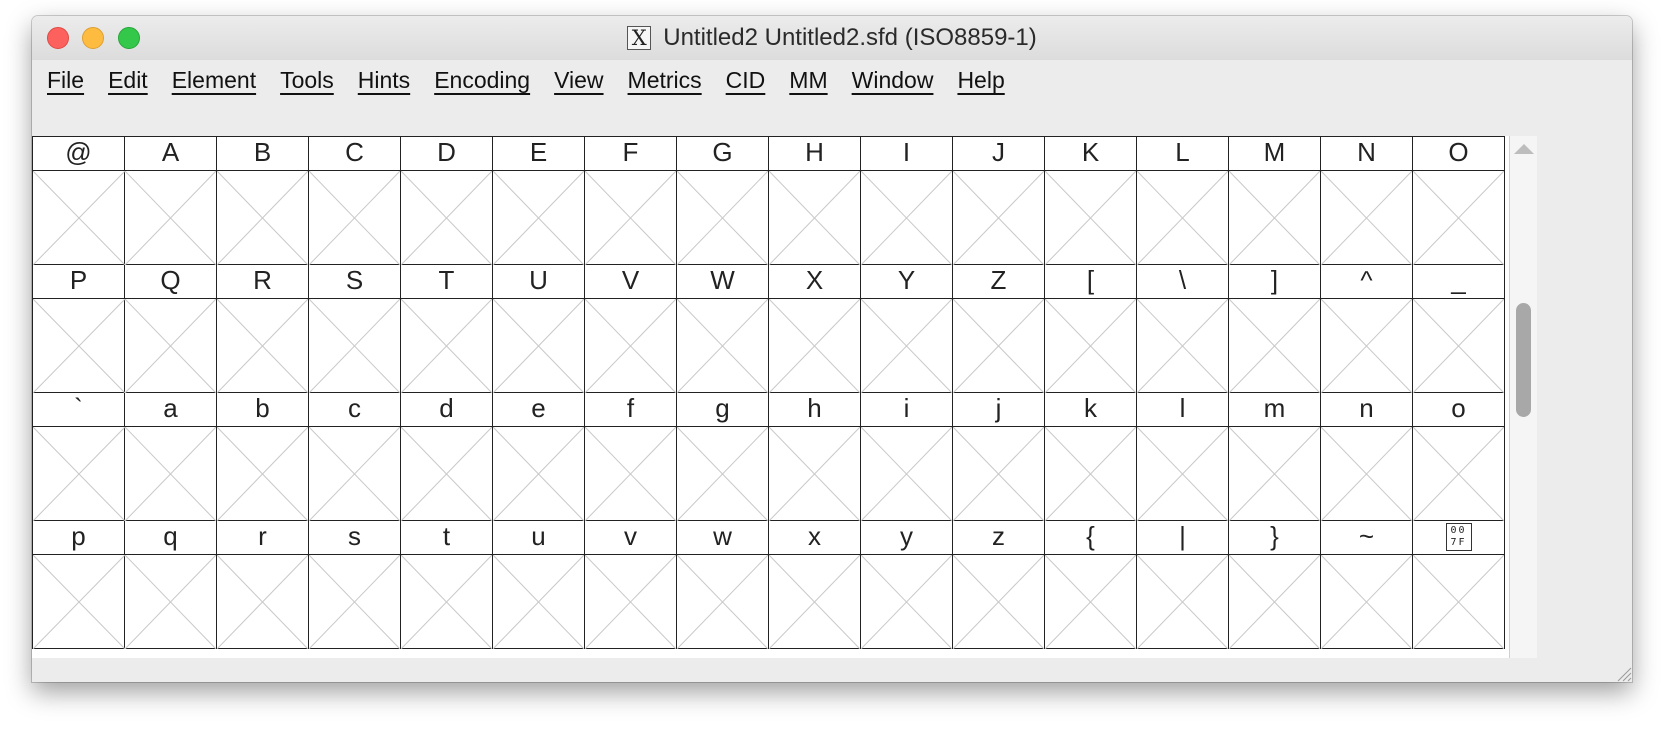  Describe the element at coordinates (999, 329) in the screenshot. I see `glyph-cell: Z` at that location.